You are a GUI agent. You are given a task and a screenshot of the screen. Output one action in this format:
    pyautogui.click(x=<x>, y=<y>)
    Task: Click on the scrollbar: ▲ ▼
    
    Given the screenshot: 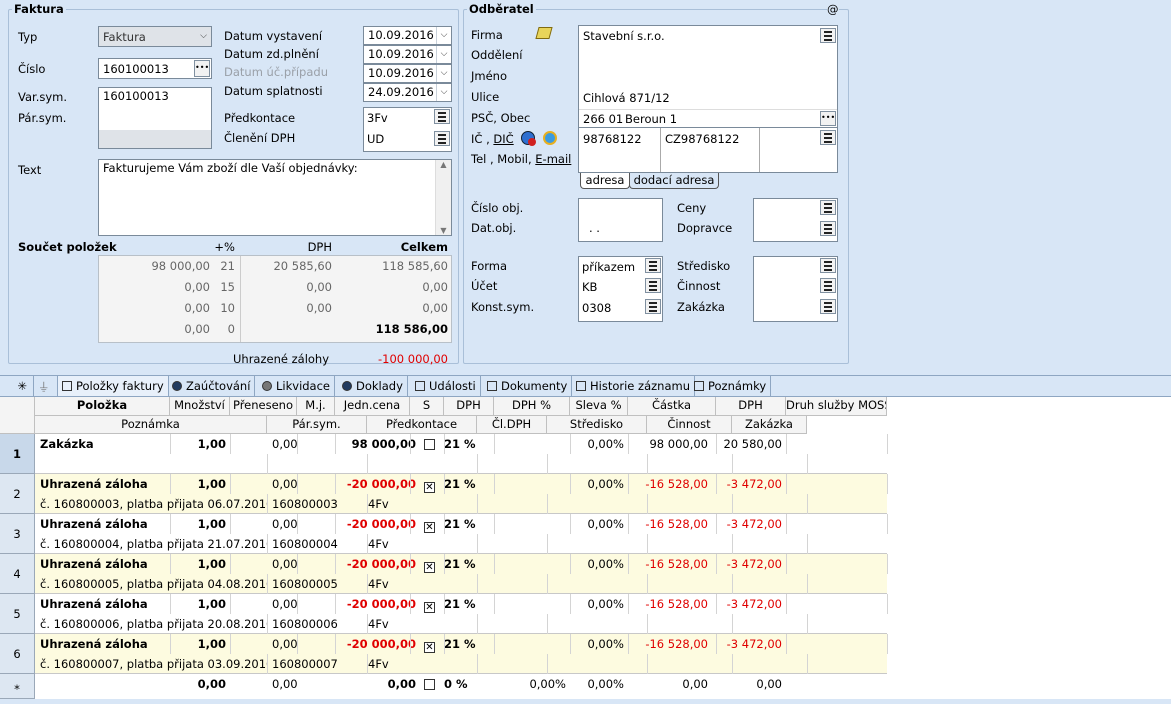 What is the action you would take?
    pyautogui.click(x=443, y=197)
    